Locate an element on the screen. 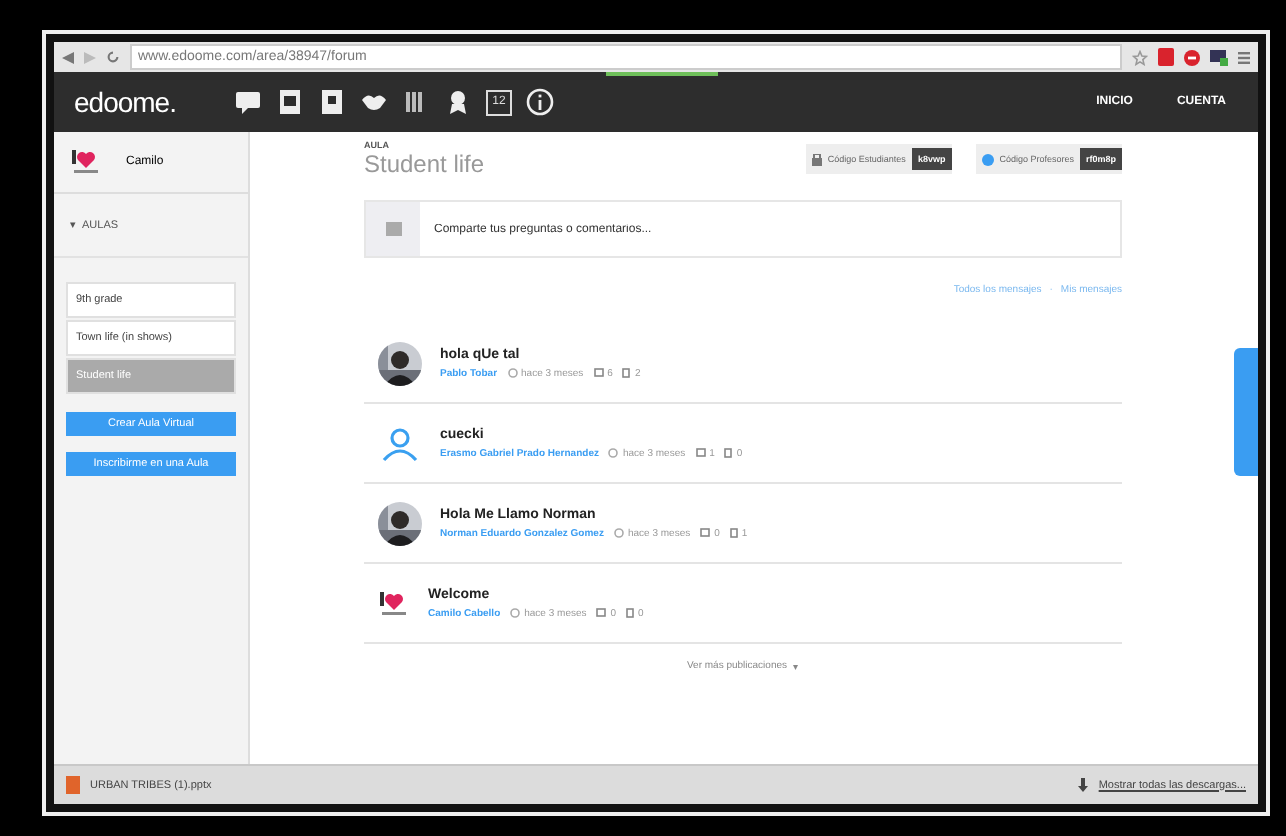 This screenshot has width=1286, height=836. download-icon is located at coordinates (1083, 785).